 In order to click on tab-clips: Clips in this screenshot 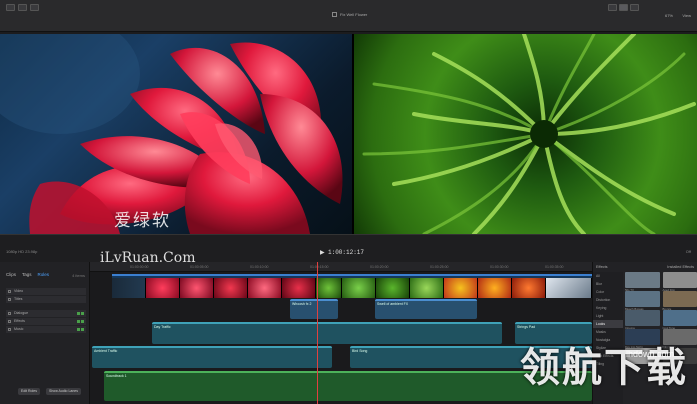, I will do `click(11, 274)`.